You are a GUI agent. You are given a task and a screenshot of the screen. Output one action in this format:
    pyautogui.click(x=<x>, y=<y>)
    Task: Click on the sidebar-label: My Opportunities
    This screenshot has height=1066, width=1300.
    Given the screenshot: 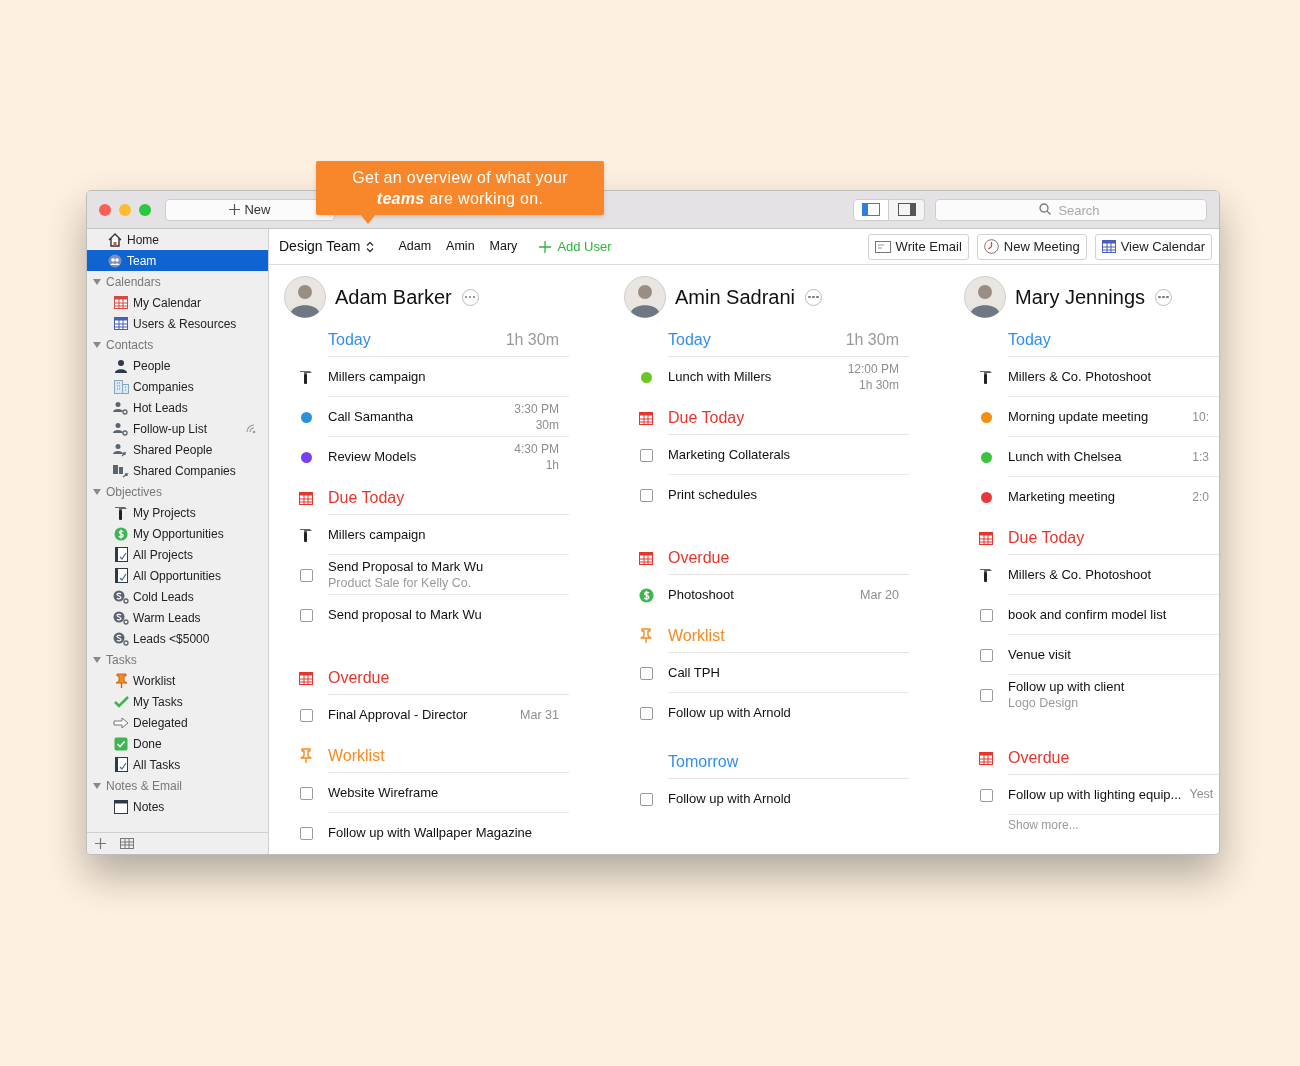 What is the action you would take?
    pyautogui.click(x=179, y=534)
    